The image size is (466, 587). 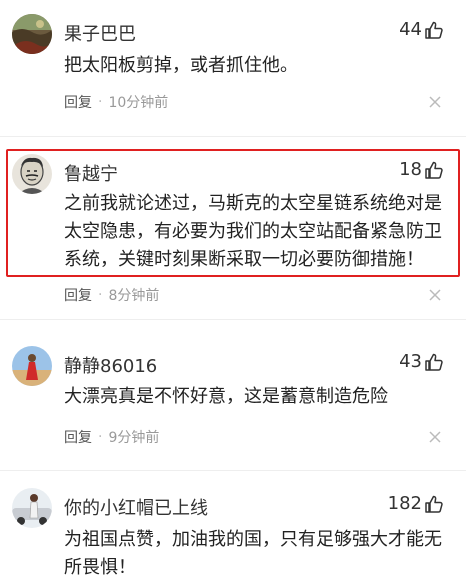 I want to click on like-count: 182, so click(x=404, y=503).